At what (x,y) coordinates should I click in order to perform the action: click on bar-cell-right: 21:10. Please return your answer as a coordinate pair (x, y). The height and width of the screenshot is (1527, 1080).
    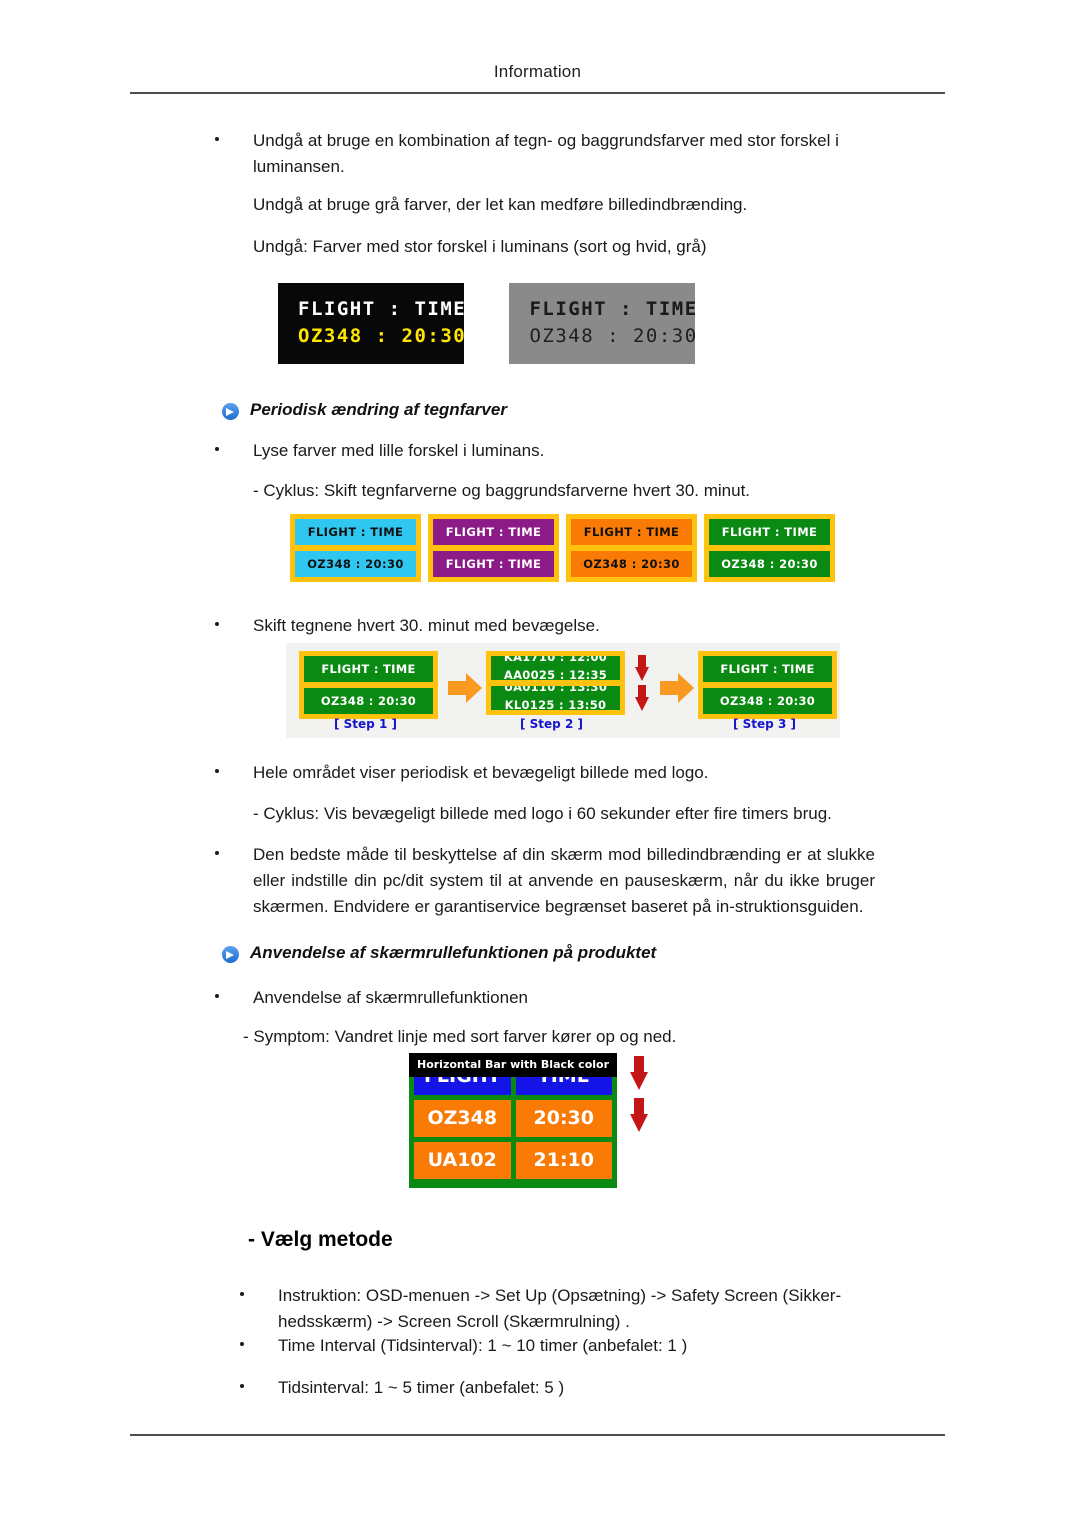
    Looking at the image, I should click on (563, 1160).